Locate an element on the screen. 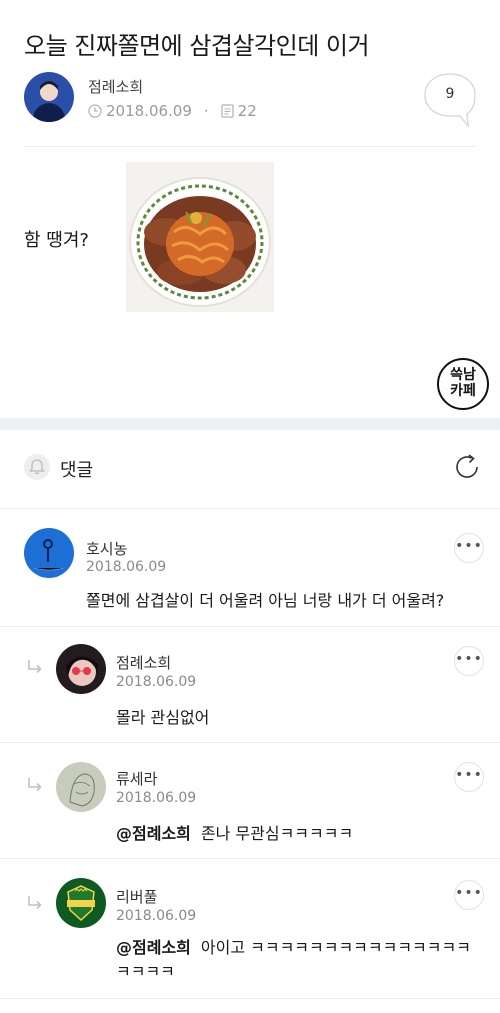 The width and height of the screenshot is (500, 1013). comments-label: 댓글 is located at coordinates (77, 470).